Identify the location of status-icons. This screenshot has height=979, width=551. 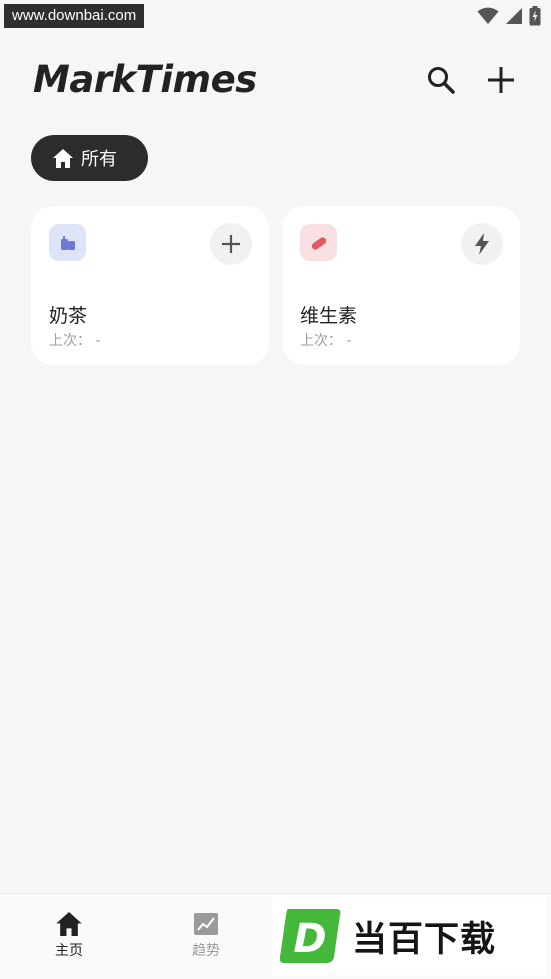
(509, 16).